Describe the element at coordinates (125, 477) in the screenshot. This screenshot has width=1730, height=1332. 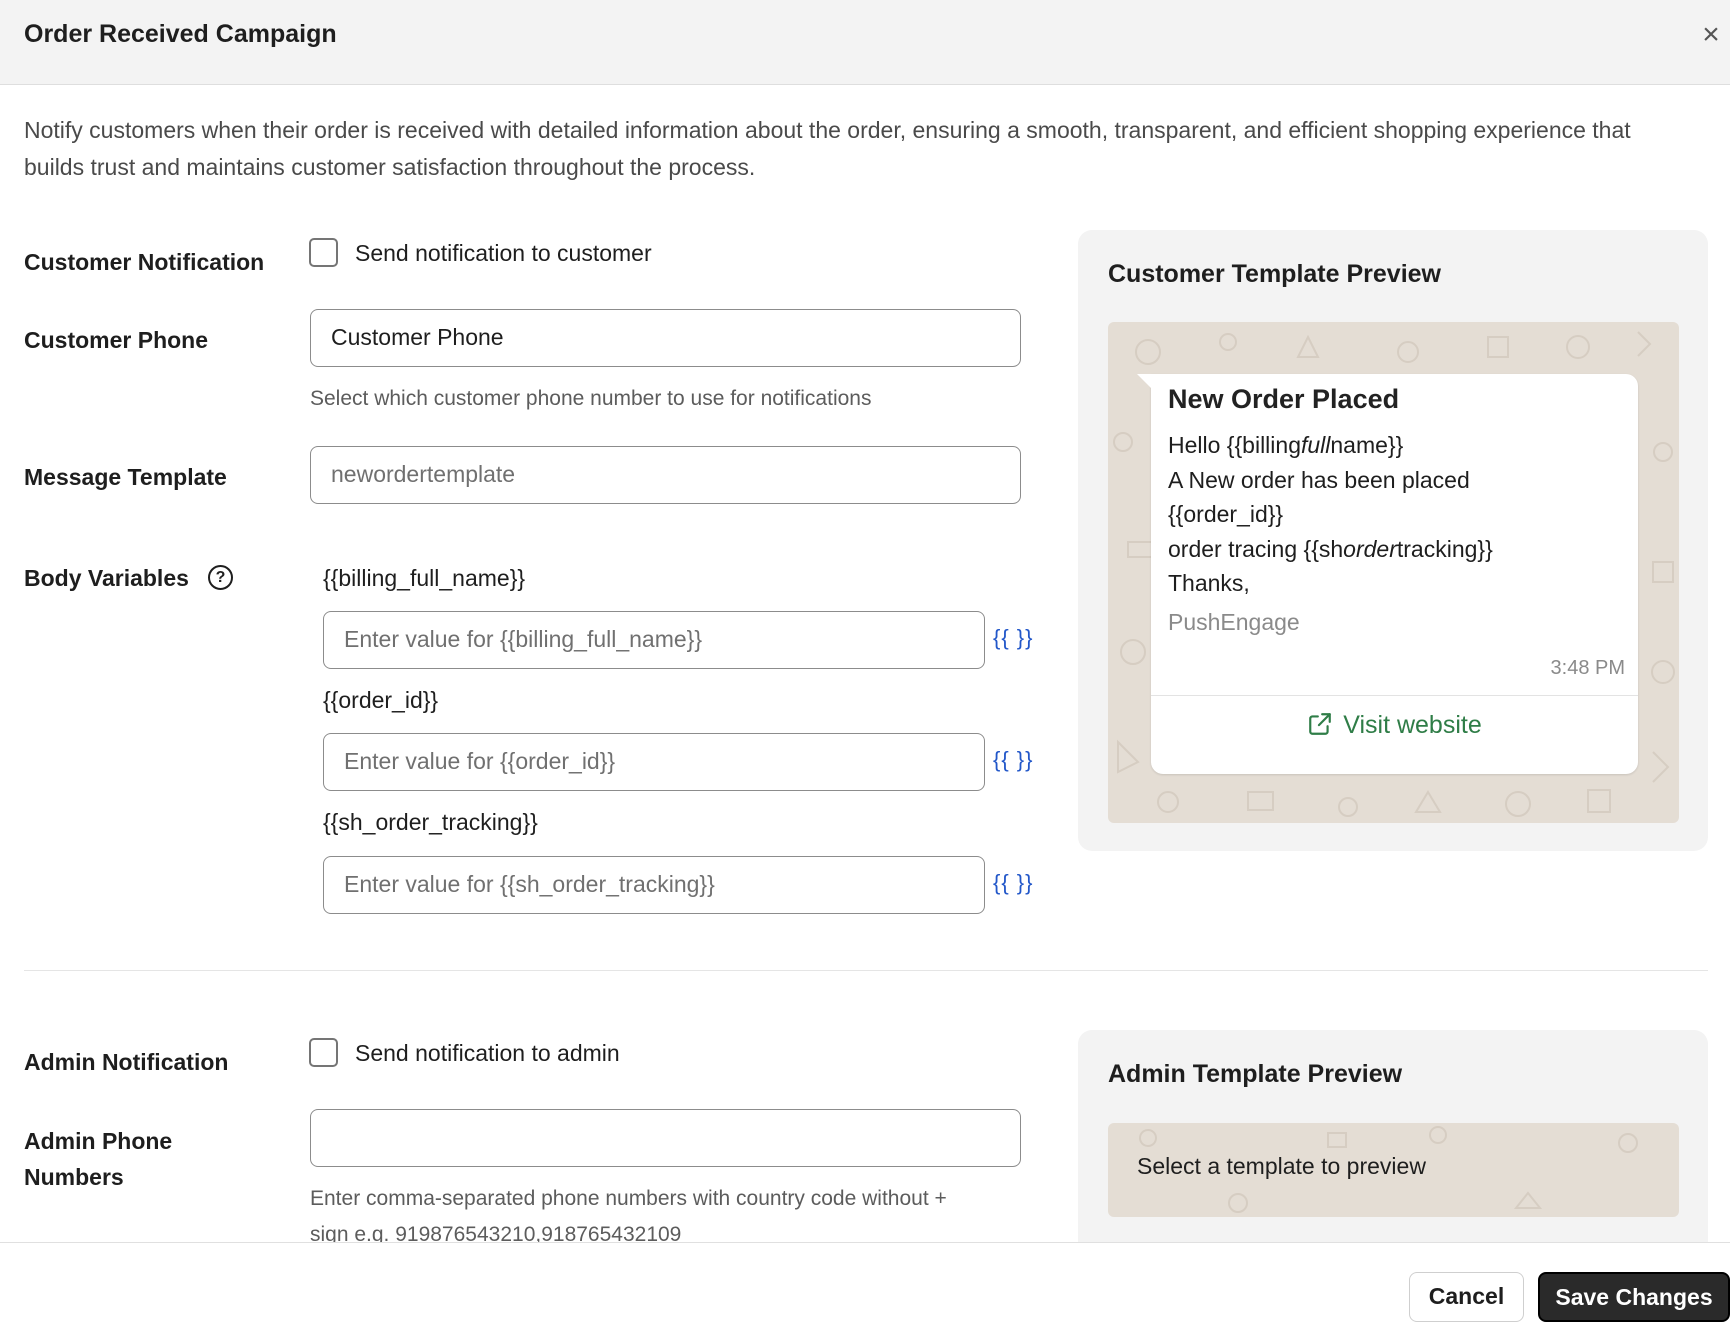
I see `message-template-label: Message Template` at that location.